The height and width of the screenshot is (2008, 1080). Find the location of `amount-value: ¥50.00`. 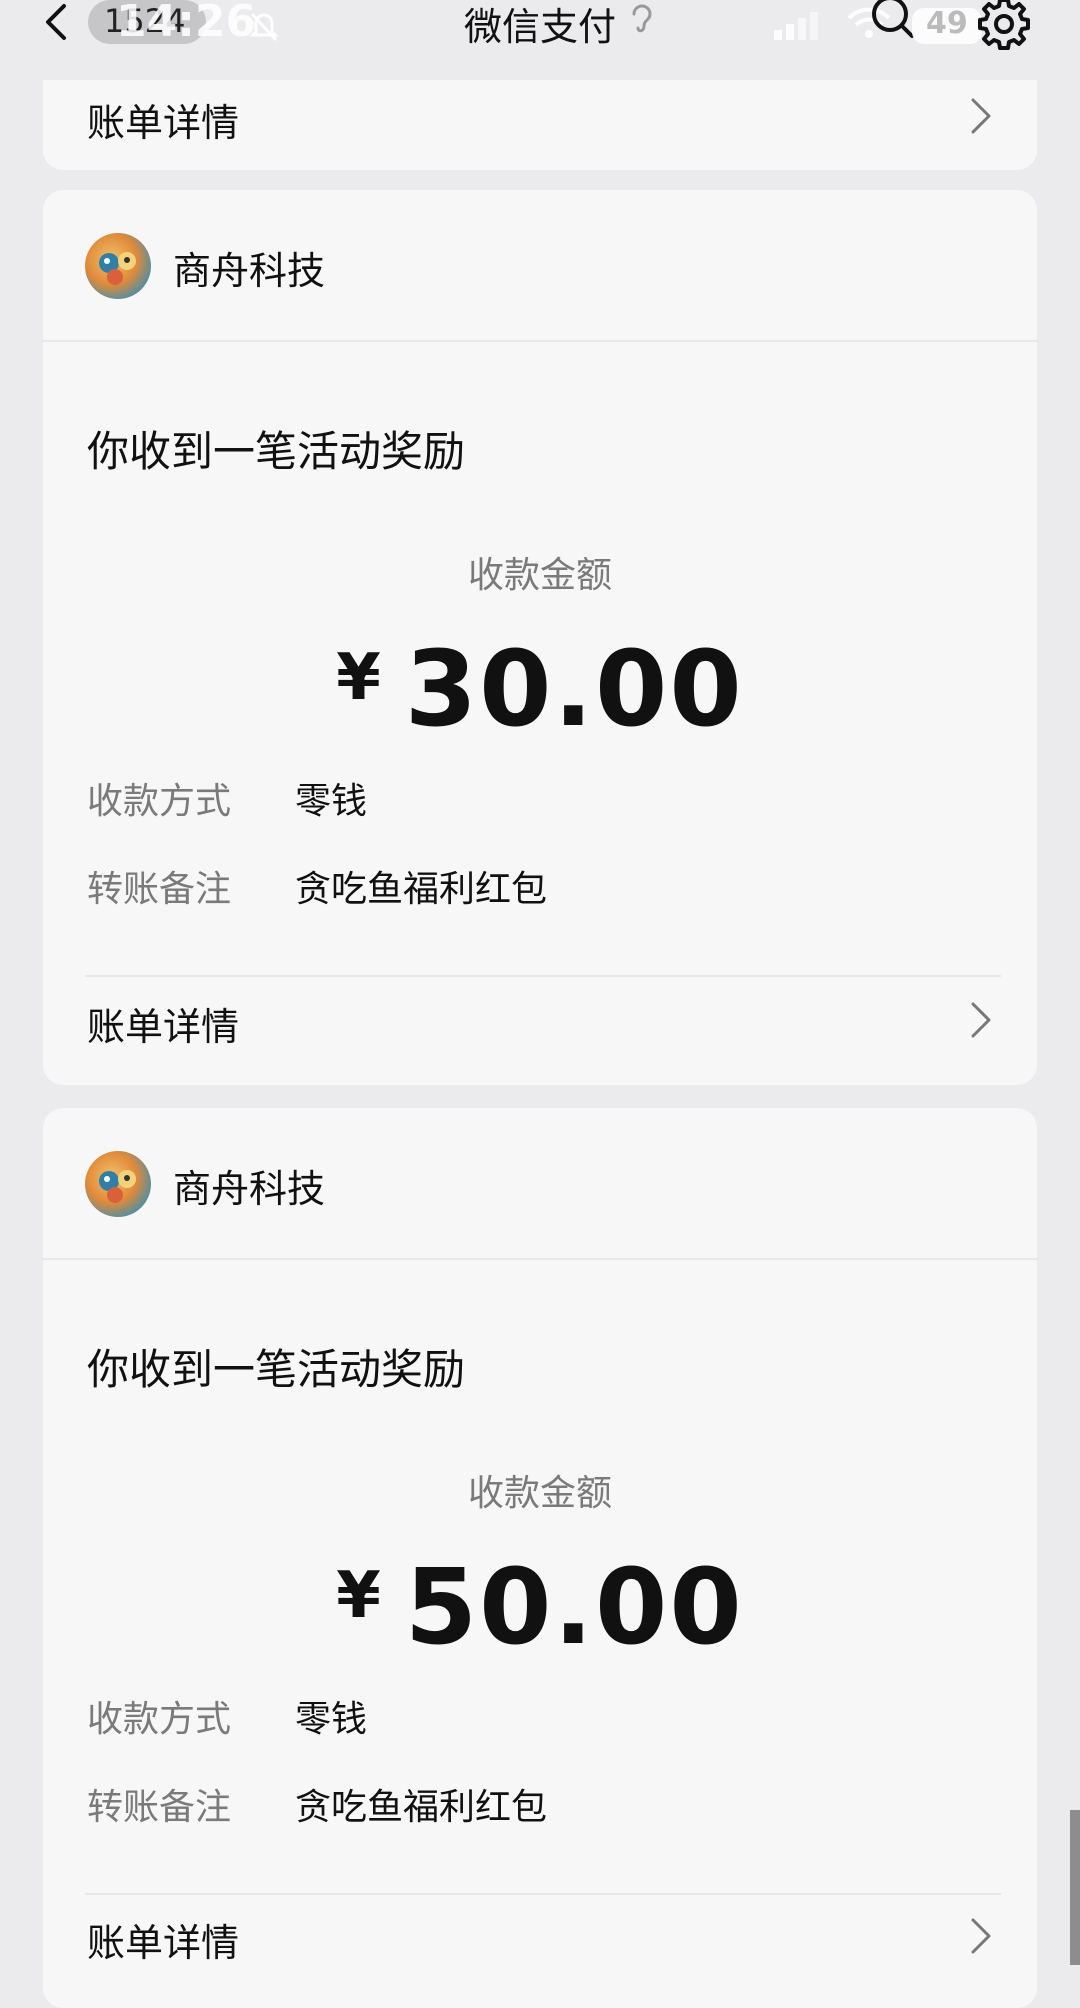

amount-value: ¥50.00 is located at coordinates (540, 1607).